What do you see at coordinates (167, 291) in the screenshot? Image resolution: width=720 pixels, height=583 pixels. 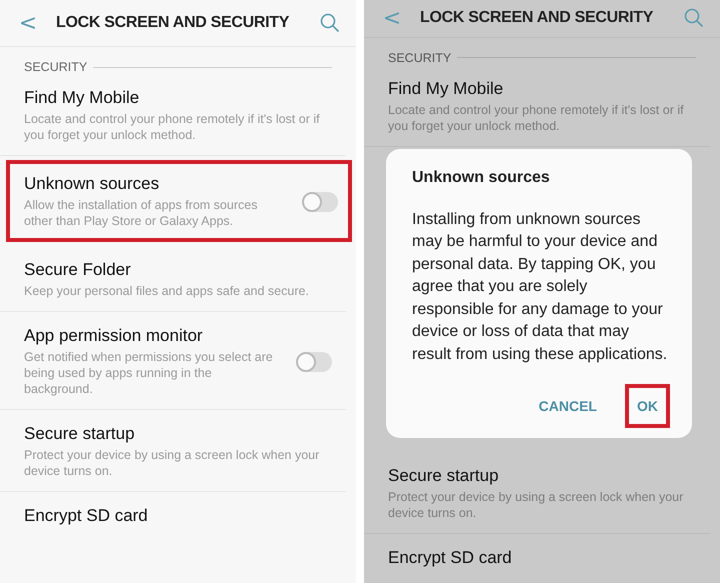 I see `setting-description: Keep your personal files and apps safe and secure.` at bounding box center [167, 291].